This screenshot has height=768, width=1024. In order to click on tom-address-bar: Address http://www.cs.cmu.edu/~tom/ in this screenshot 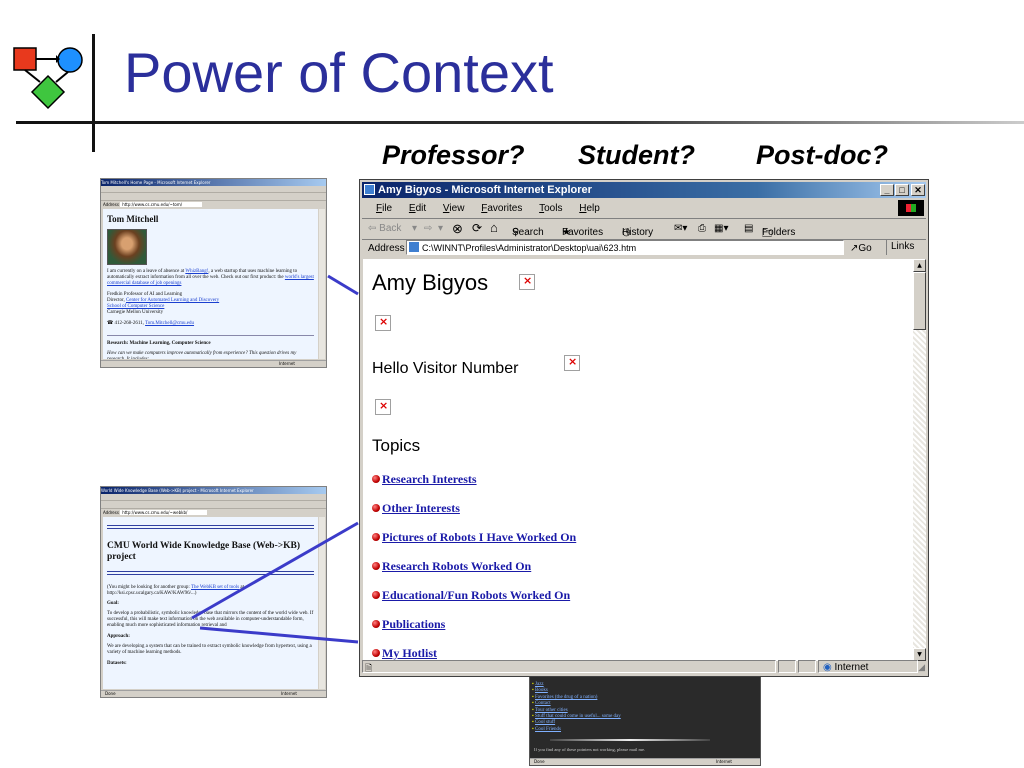, I will do `click(213, 204)`.